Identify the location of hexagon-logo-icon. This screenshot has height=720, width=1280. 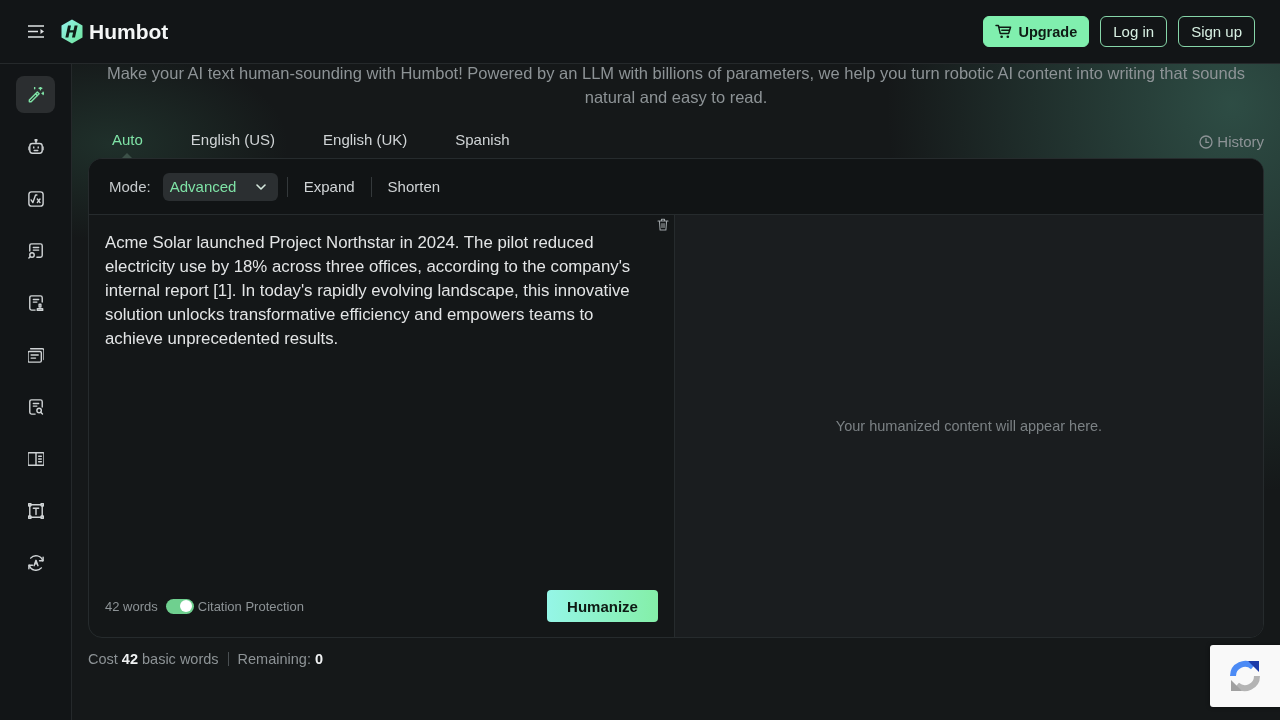
(72, 31).